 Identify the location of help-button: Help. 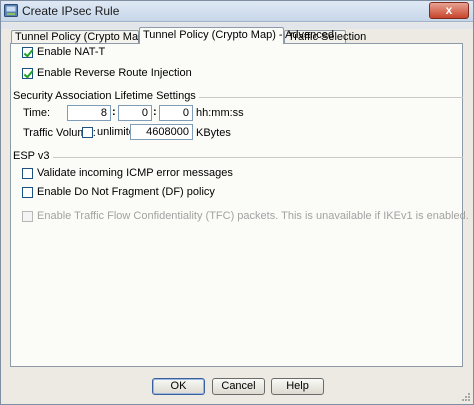
(297, 386).